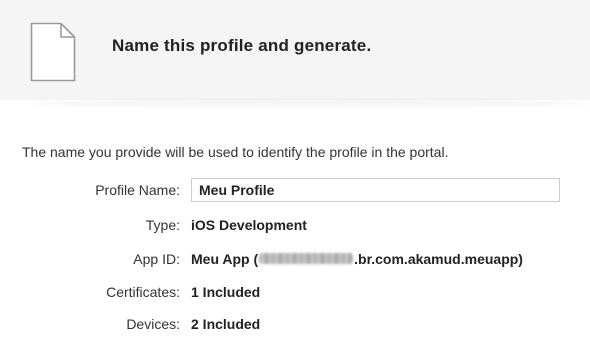  Describe the element at coordinates (156, 259) in the screenshot. I see `app-id-label: App ID:` at that location.